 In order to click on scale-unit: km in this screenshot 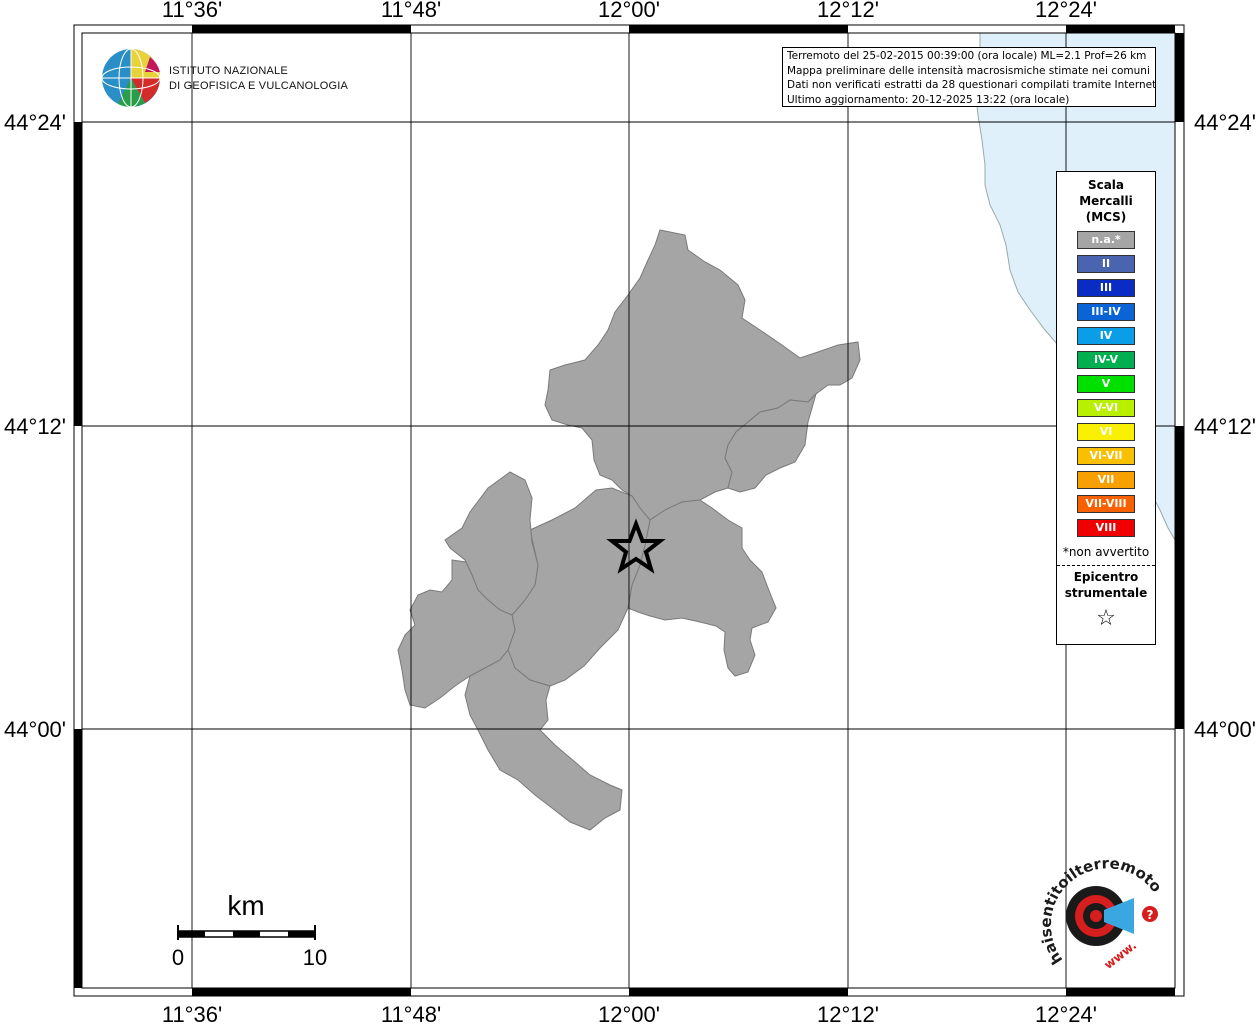, I will do `click(245, 905)`.